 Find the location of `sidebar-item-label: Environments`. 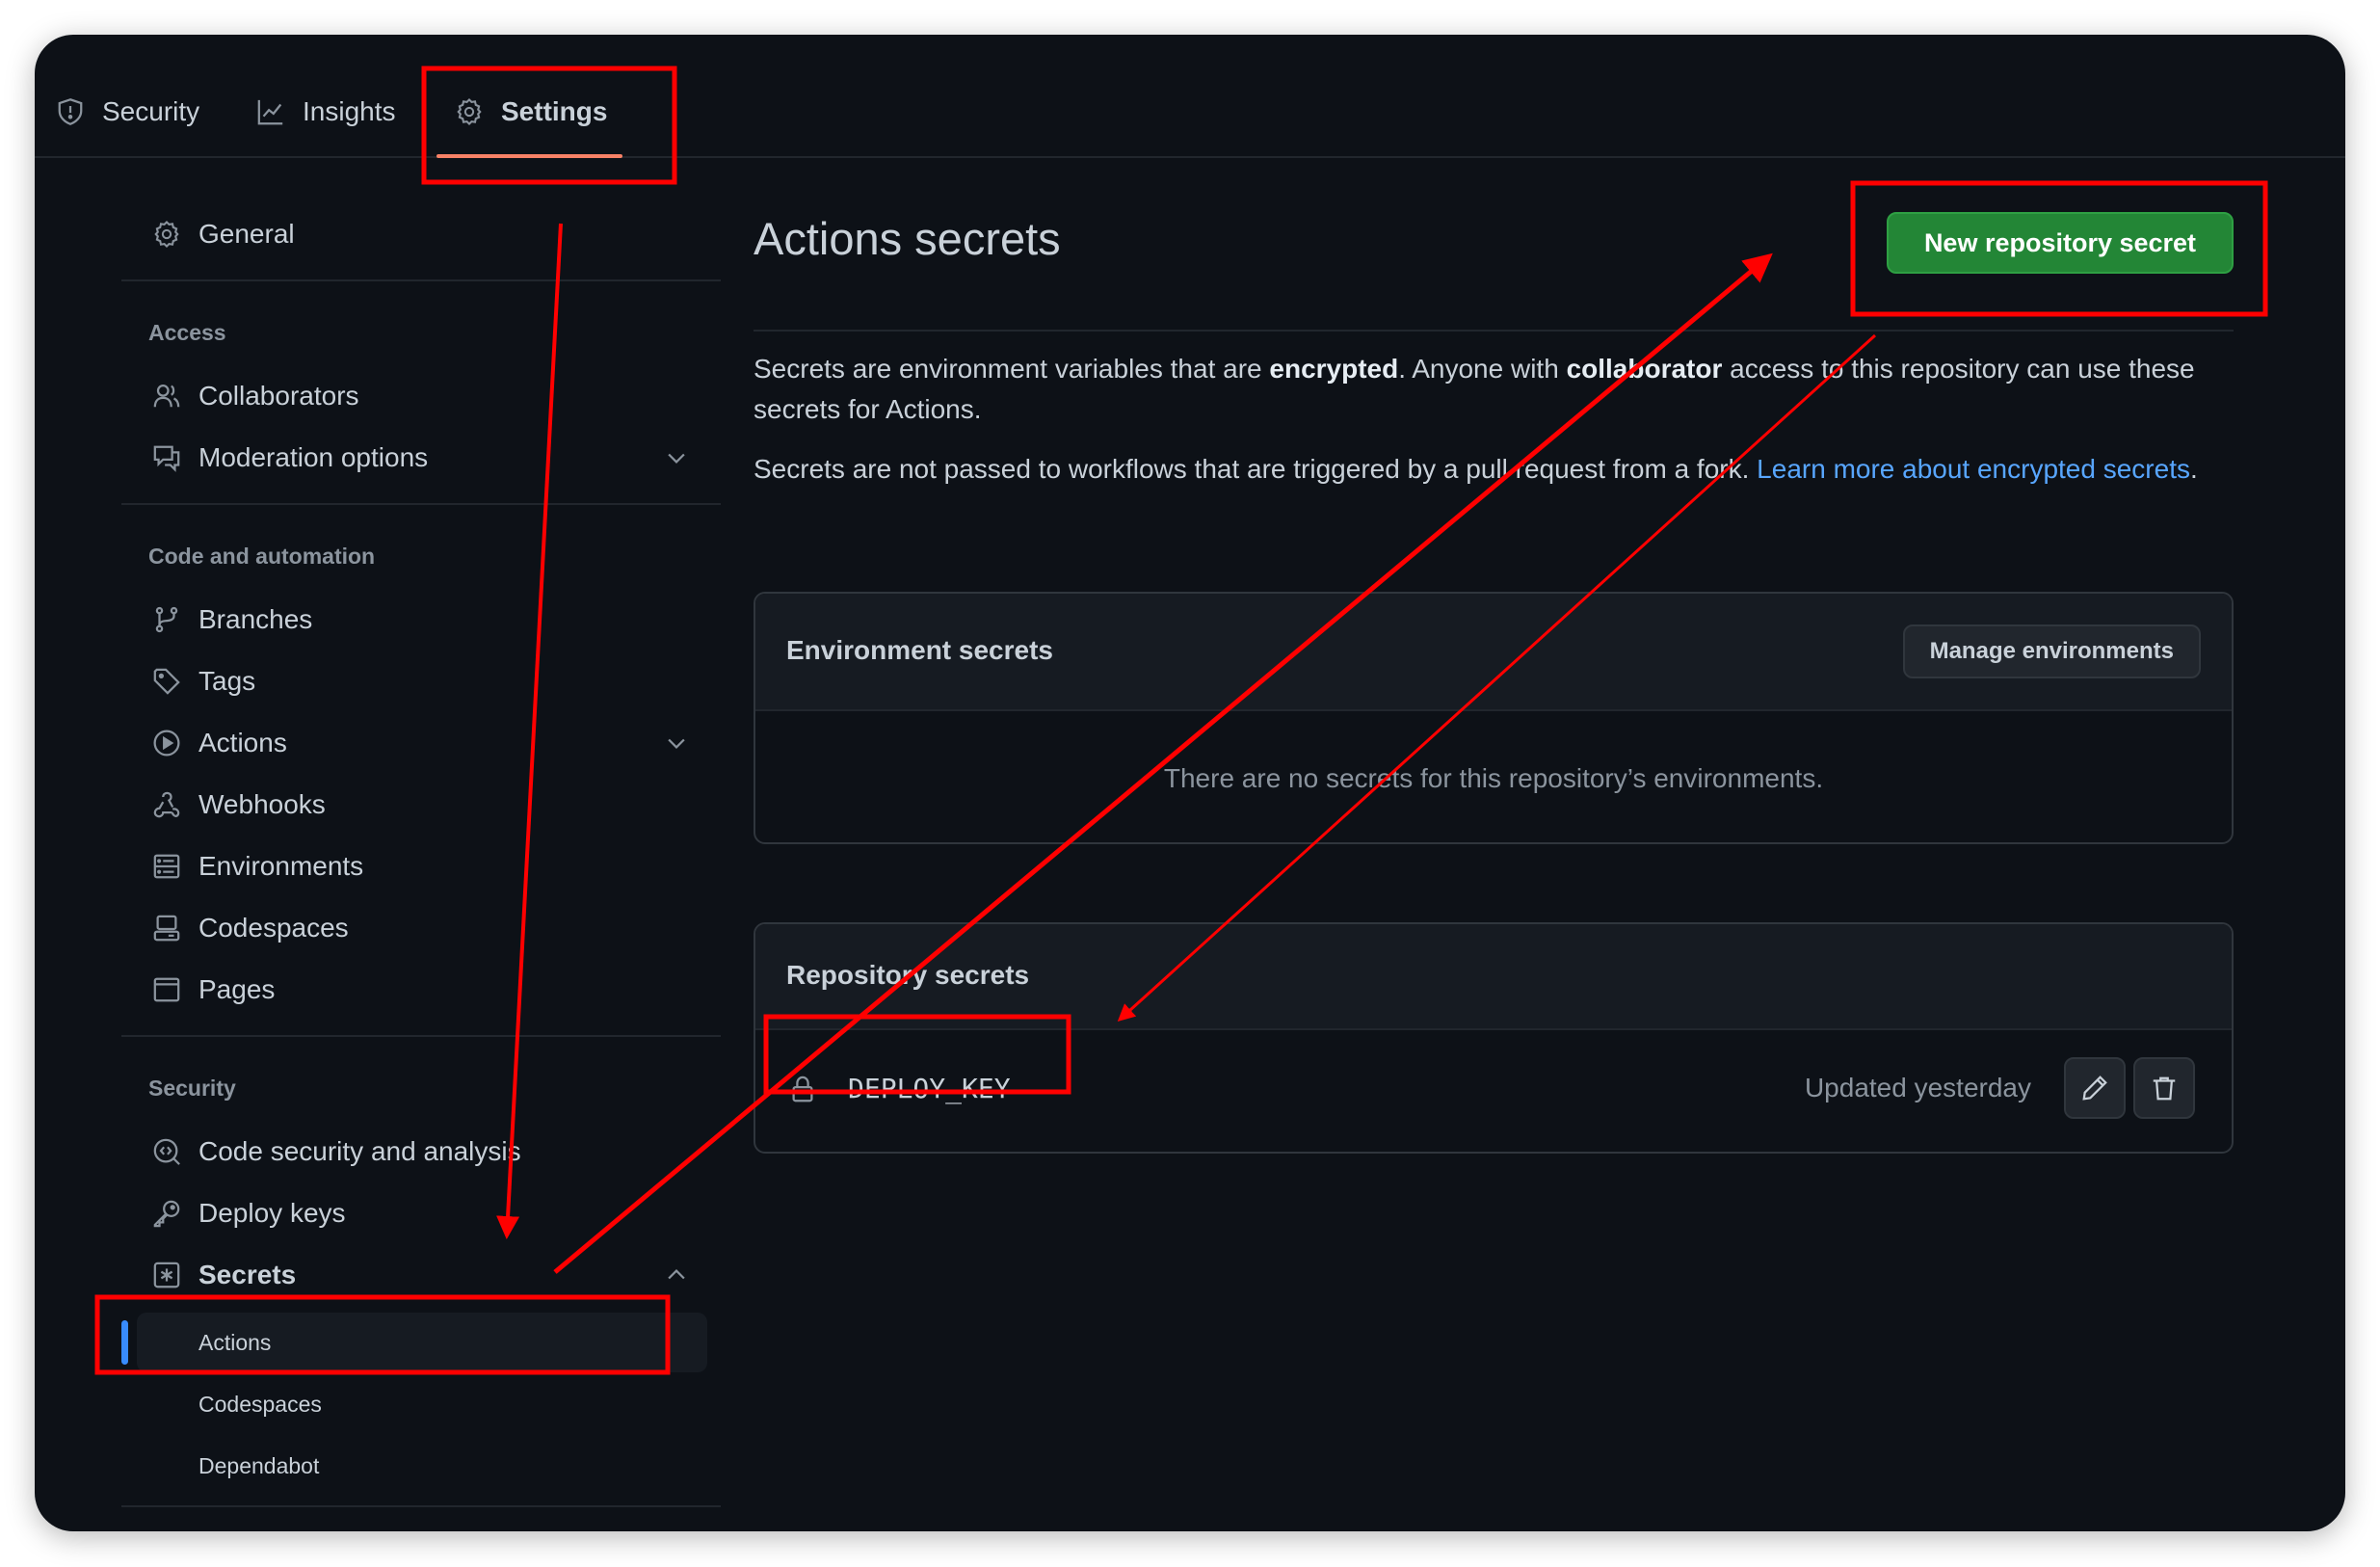

sidebar-item-label: Environments is located at coordinates (281, 866).